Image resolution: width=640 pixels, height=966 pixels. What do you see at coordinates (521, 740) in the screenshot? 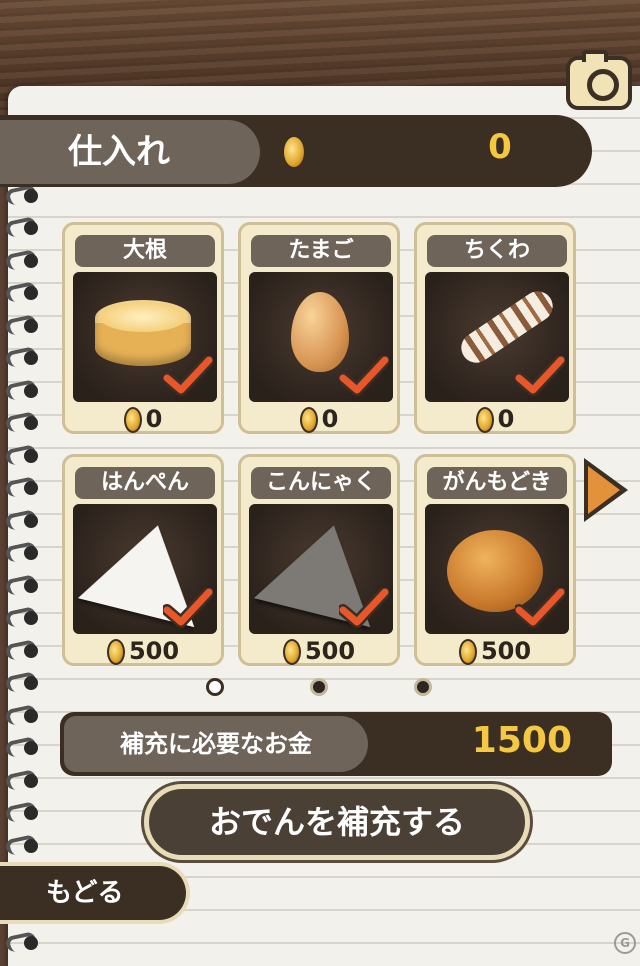
I see `required-cost-value: 1500` at bounding box center [521, 740].